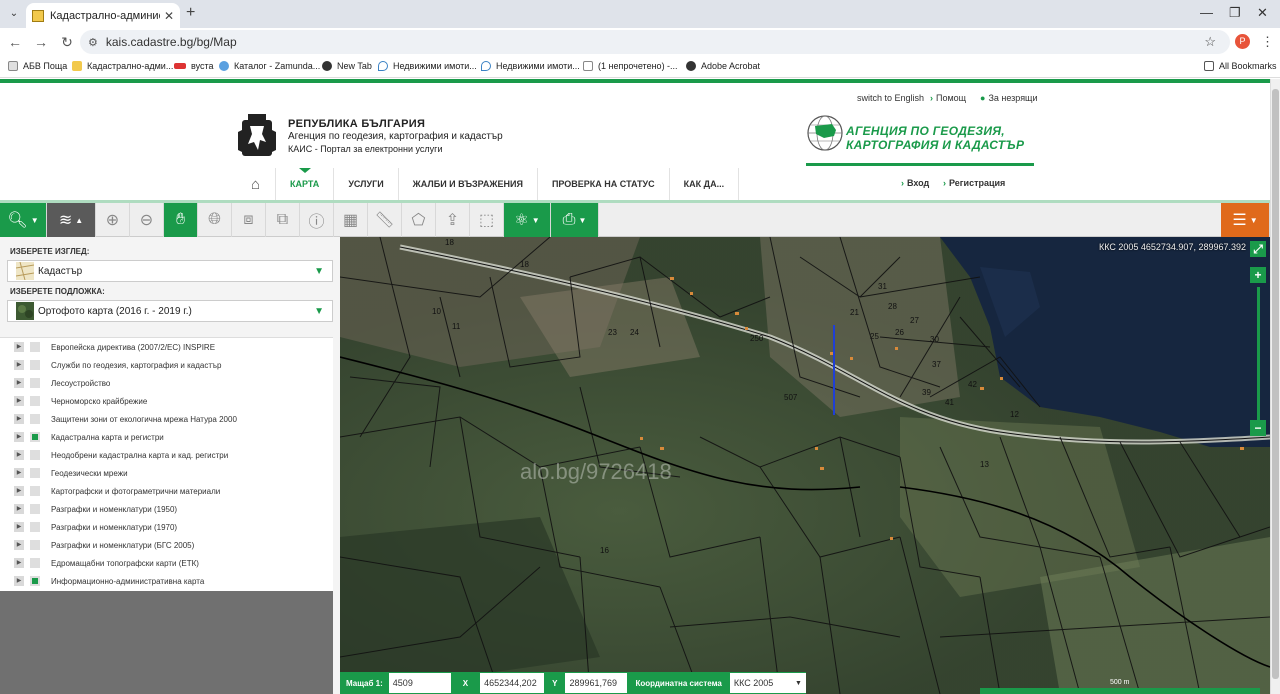  I want to click on nav-item-status-check: ПРОВЕРКА НА СТАТУС, so click(604, 184).